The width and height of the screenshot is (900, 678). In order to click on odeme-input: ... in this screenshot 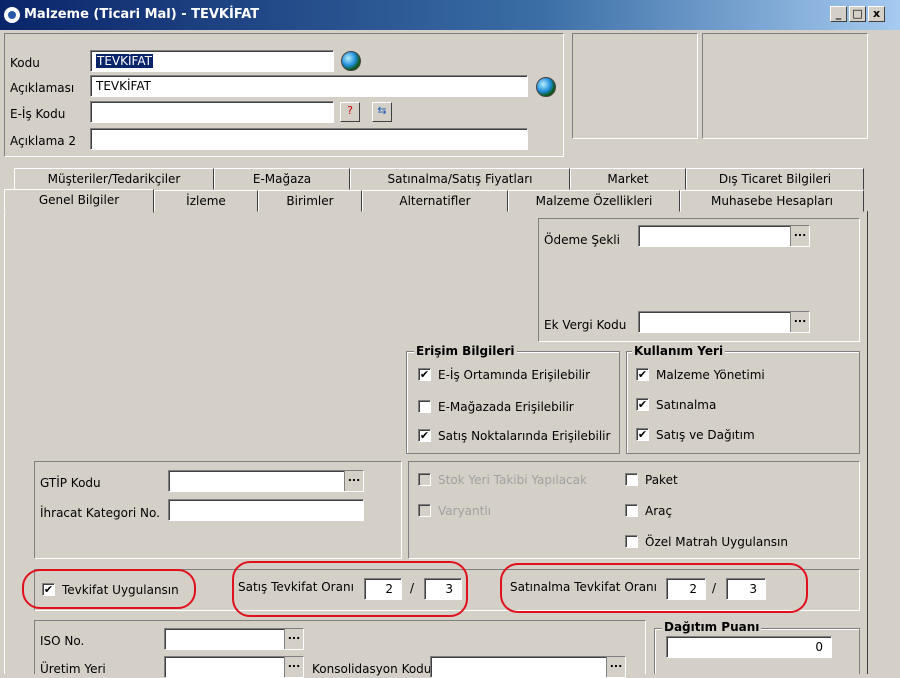, I will do `click(724, 236)`.